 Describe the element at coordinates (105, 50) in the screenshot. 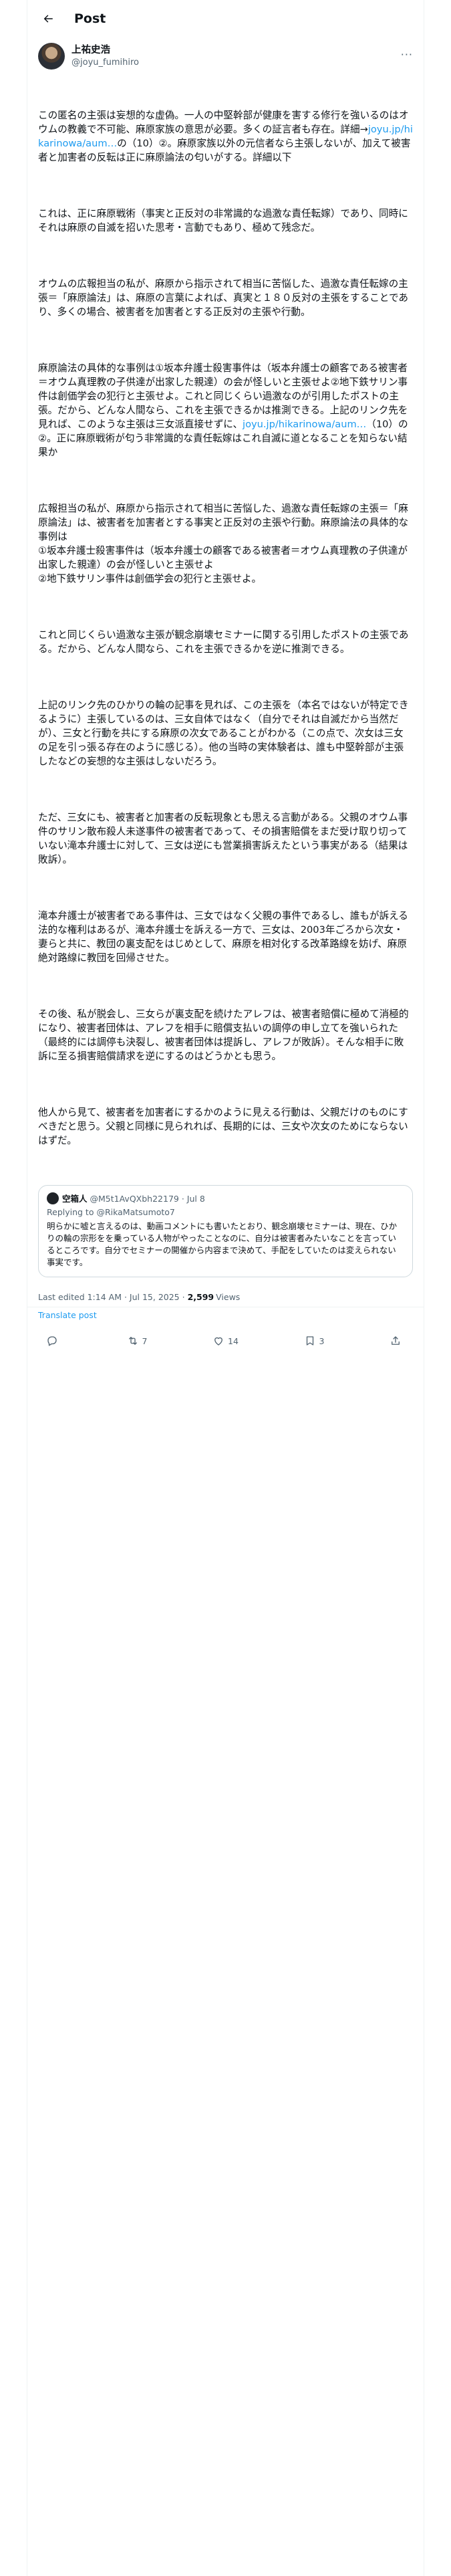

I see `author-display-name: 上祐史浩` at that location.